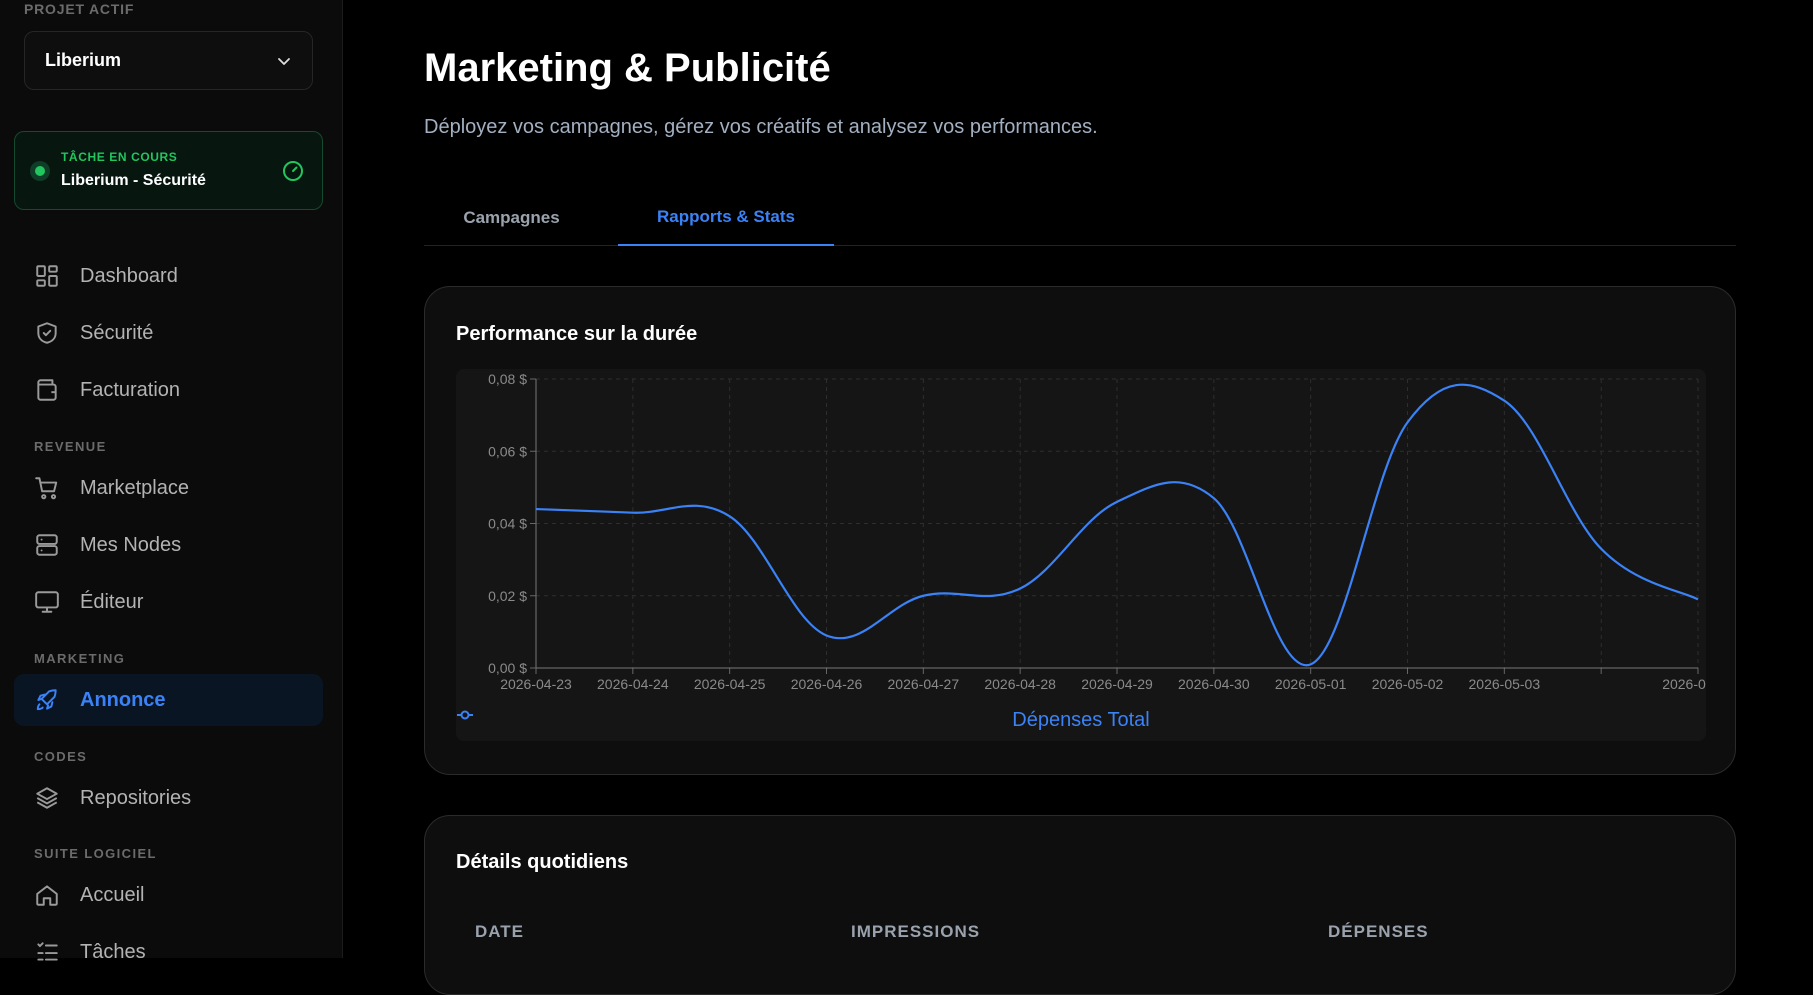  Describe the element at coordinates (511, 218) in the screenshot. I see `tab-campagnes: Campagnes` at that location.